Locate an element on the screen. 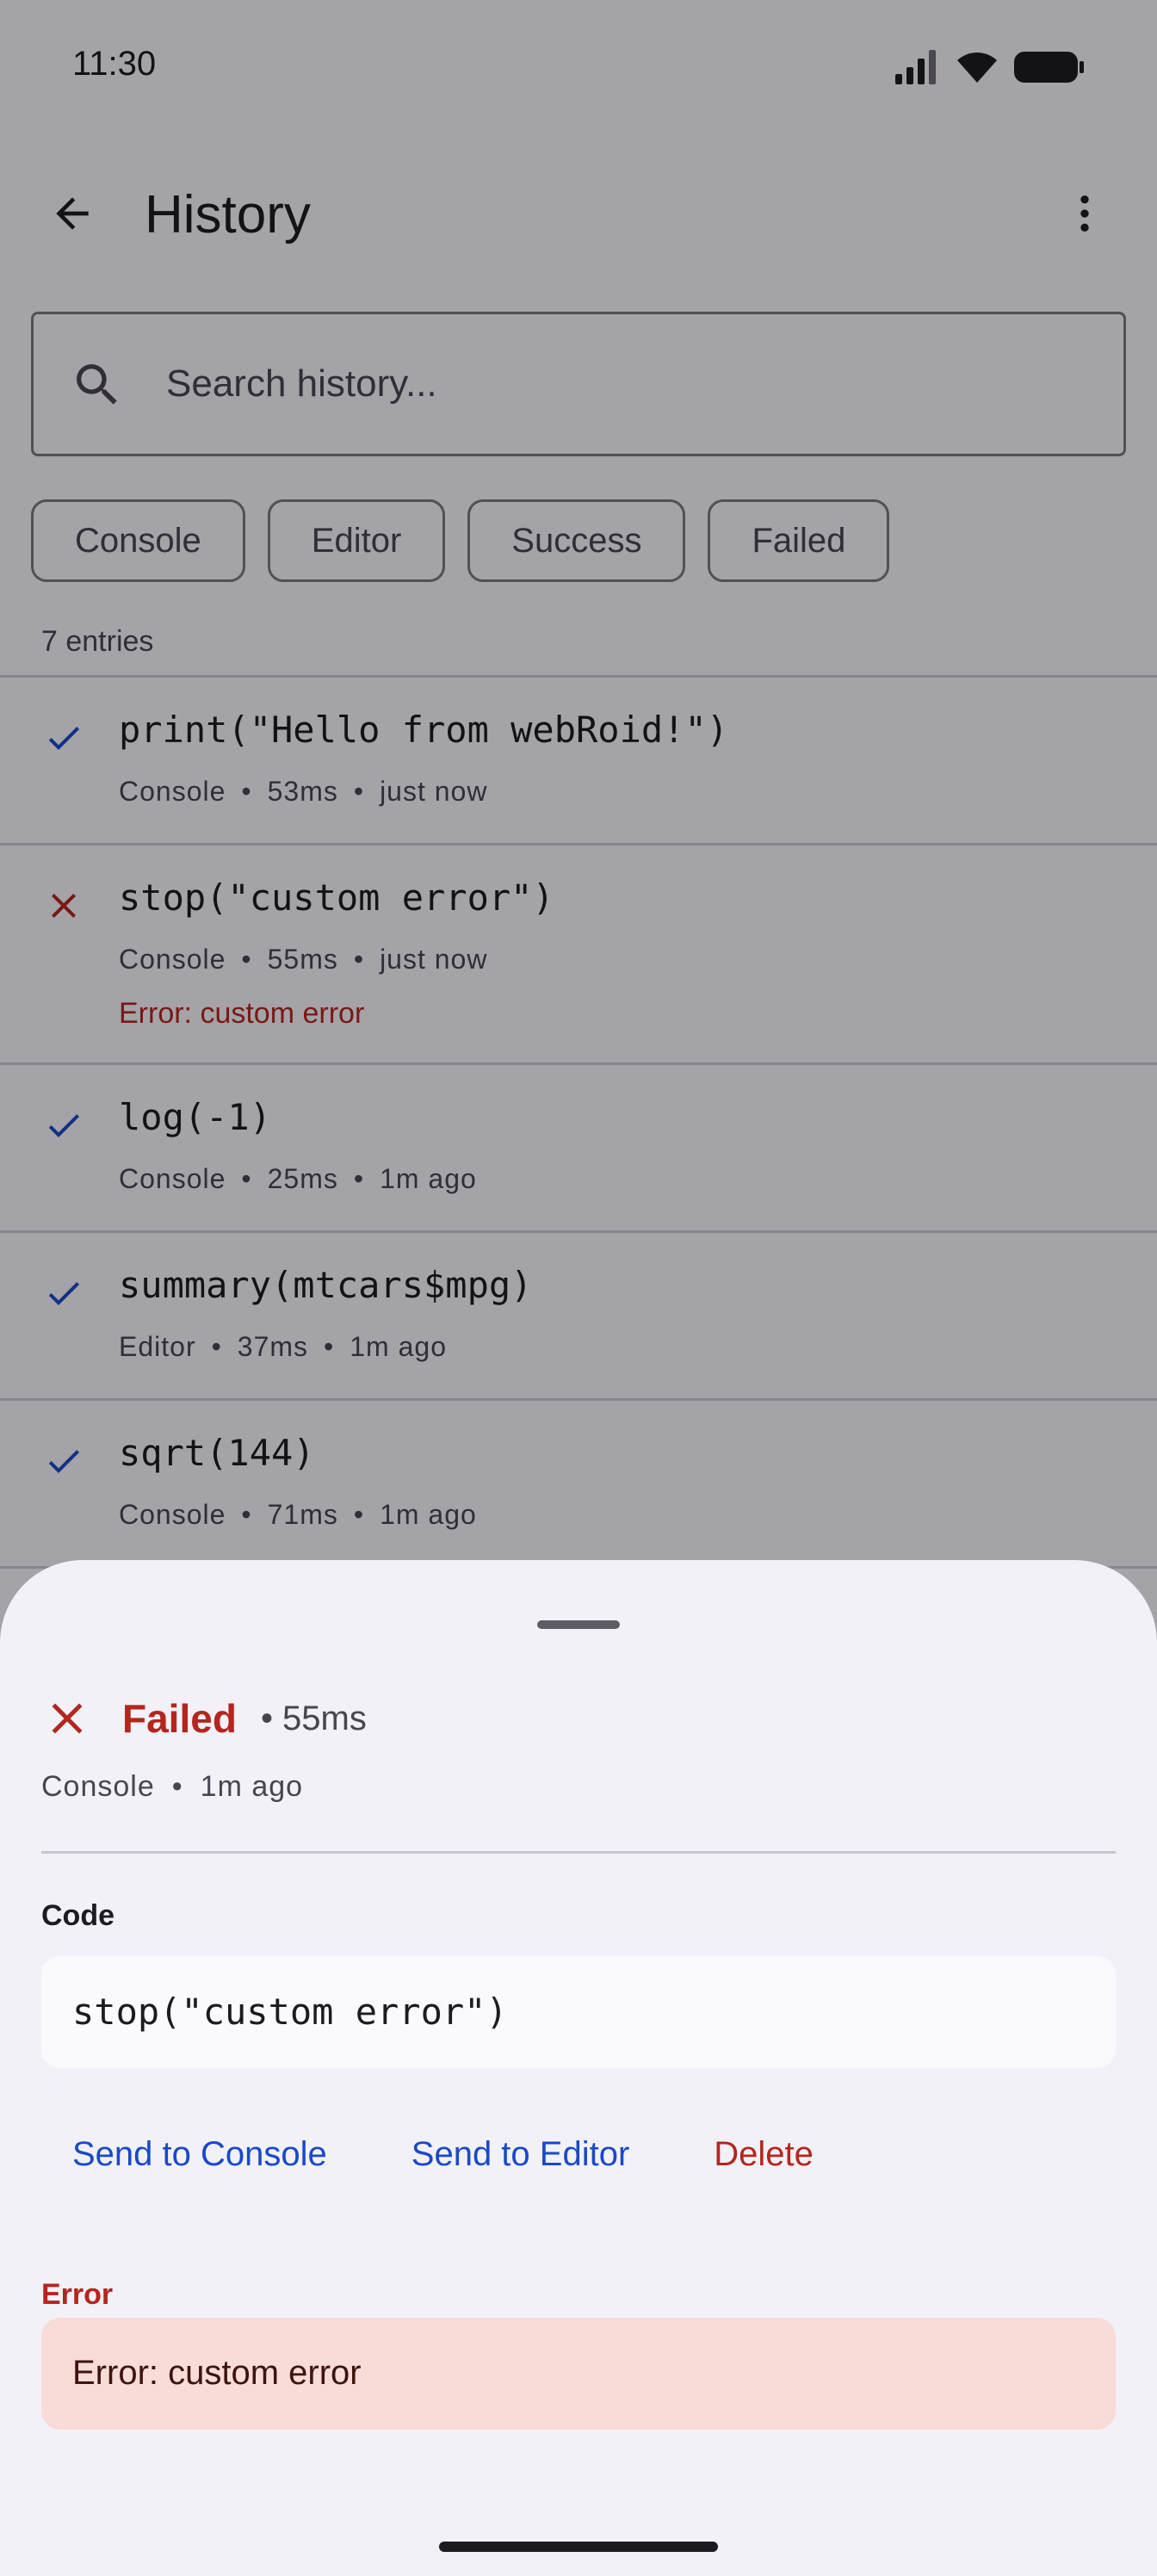 The image size is (1157, 2576). sheet-source: Console is located at coordinates (98, 1786).